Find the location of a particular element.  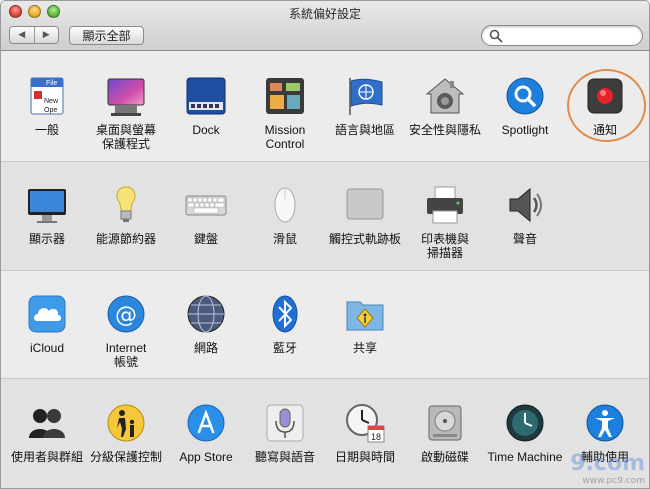

forward-button: ▶ is located at coordinates (47, 35).